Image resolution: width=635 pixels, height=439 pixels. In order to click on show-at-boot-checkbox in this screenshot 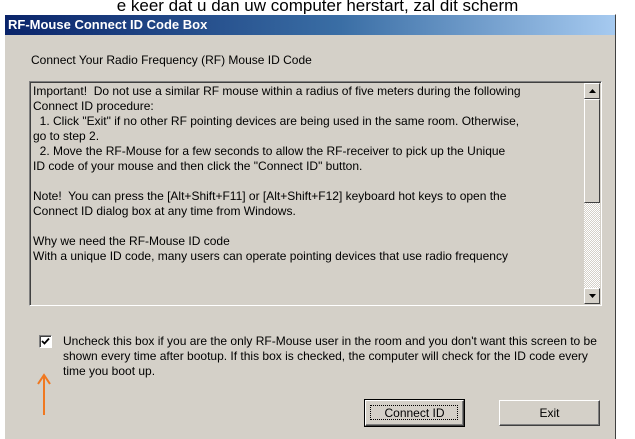, I will do `click(45, 341)`.